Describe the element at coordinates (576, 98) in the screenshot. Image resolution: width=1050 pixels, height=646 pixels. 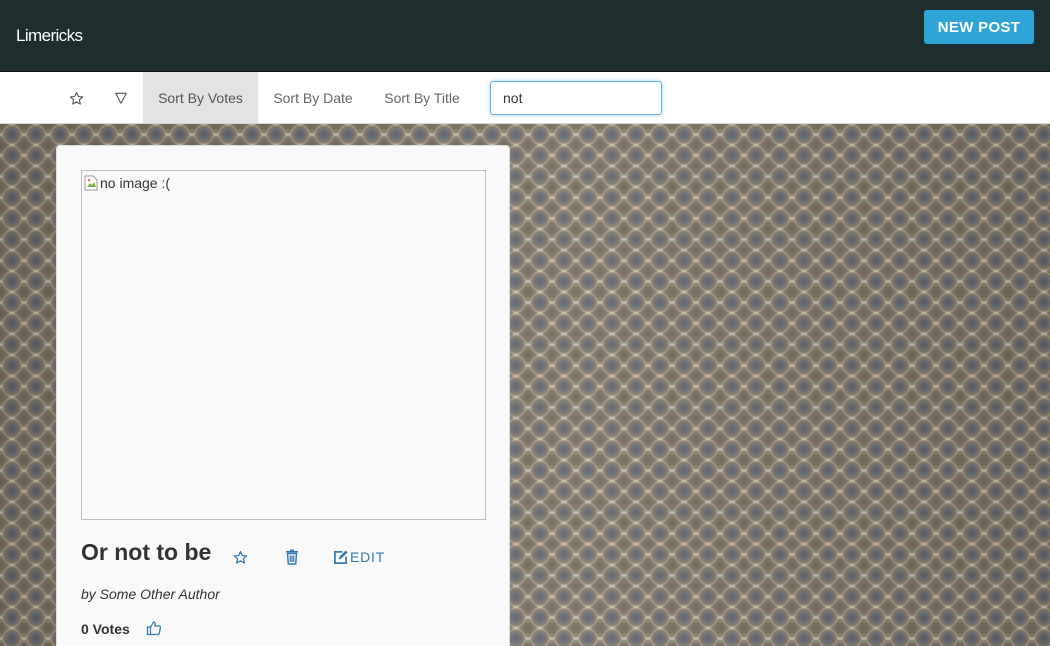
I see `search-input` at that location.